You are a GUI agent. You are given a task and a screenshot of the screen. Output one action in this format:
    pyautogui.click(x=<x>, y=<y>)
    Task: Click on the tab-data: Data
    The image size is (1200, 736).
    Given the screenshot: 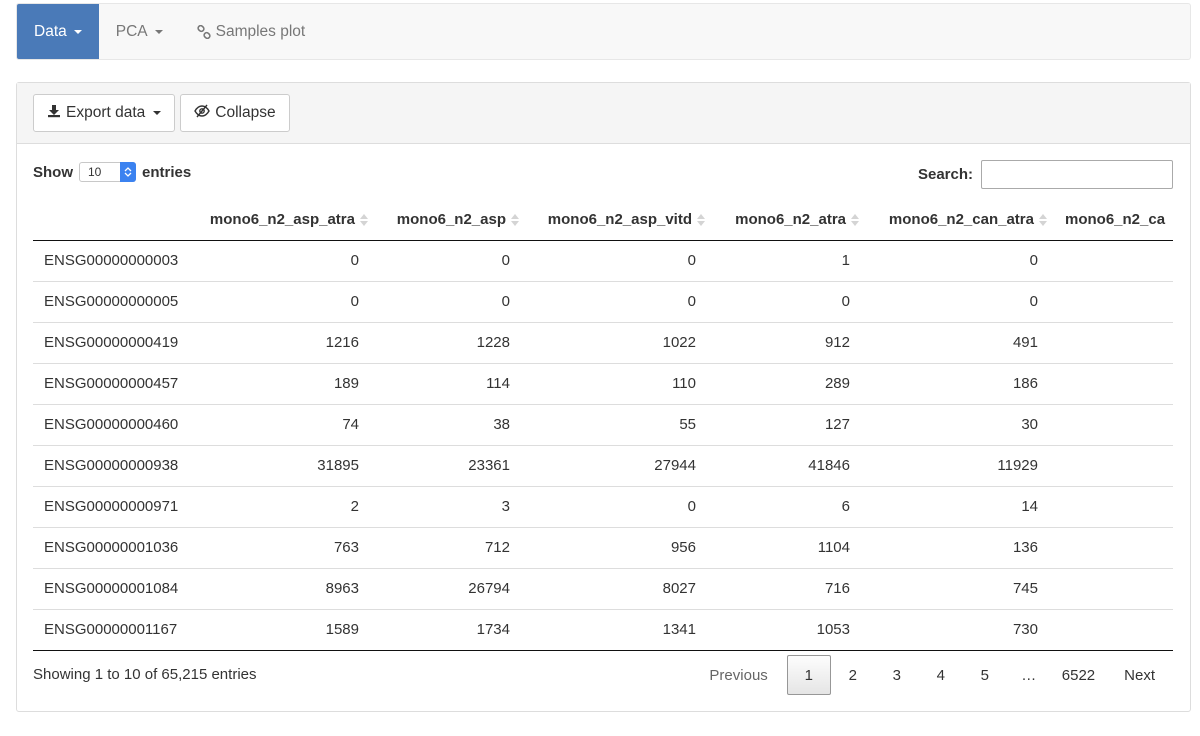 What is the action you would take?
    pyautogui.click(x=58, y=31)
    